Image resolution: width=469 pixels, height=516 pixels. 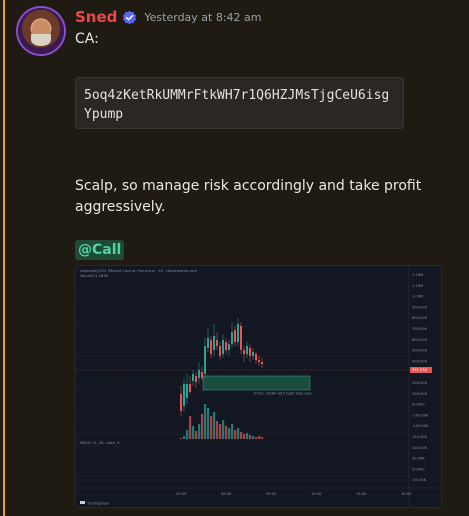 I want to click on y-axis-tick-label: 800.00K, so click(x=420, y=318).